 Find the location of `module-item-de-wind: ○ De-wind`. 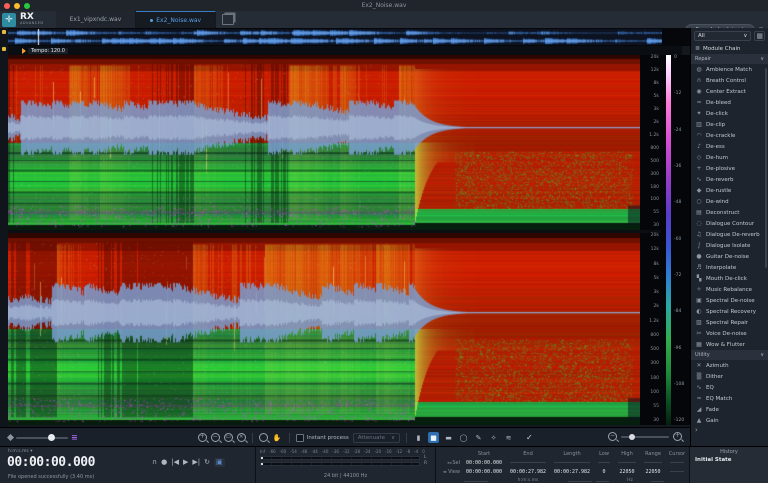

module-item-de-wind: ○ De-wind is located at coordinates (729, 201).